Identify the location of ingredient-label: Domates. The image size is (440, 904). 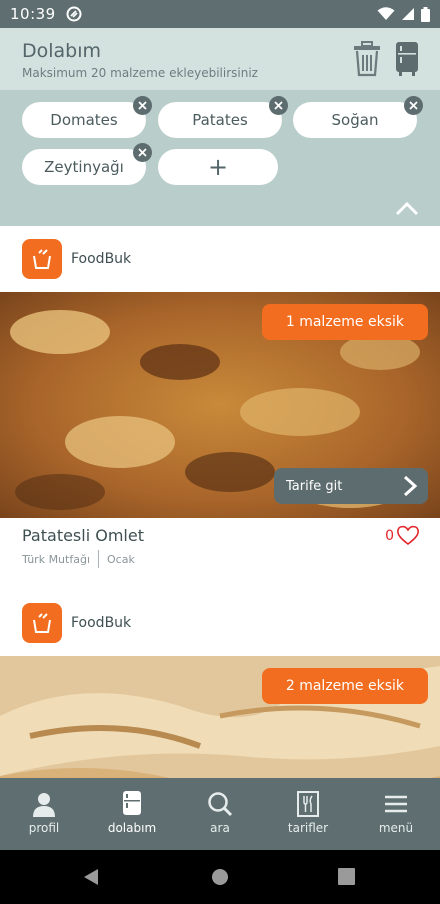
(84, 120).